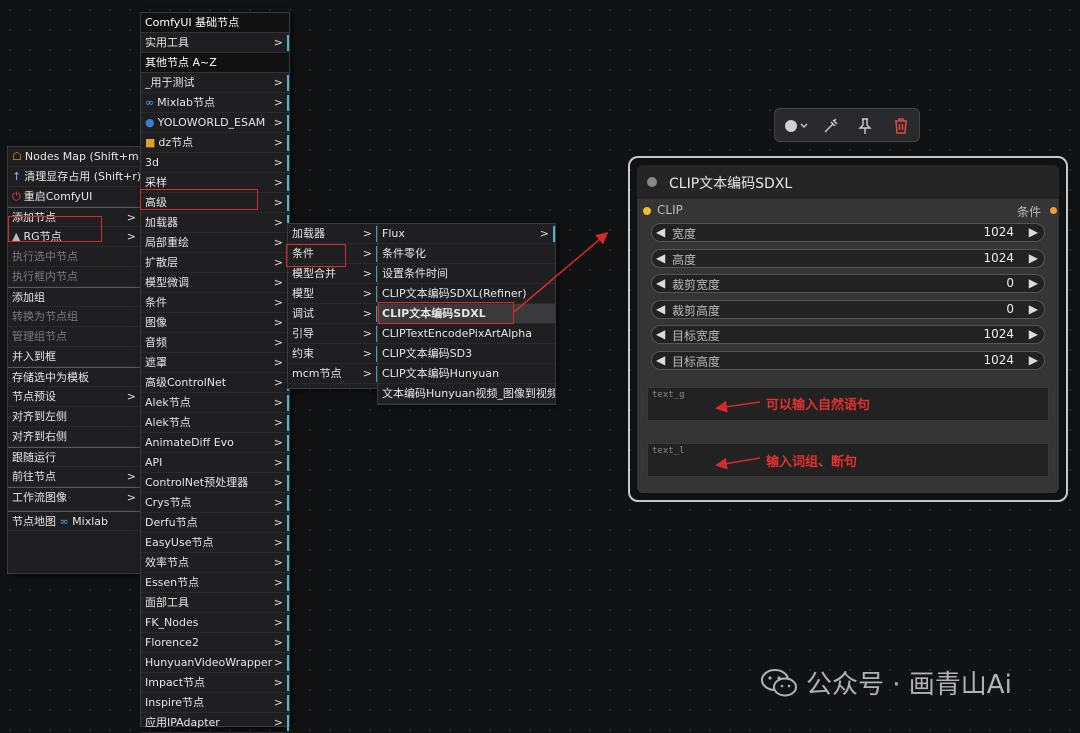  I want to click on advanced-submenu-item: 条件 >, so click(333, 254).